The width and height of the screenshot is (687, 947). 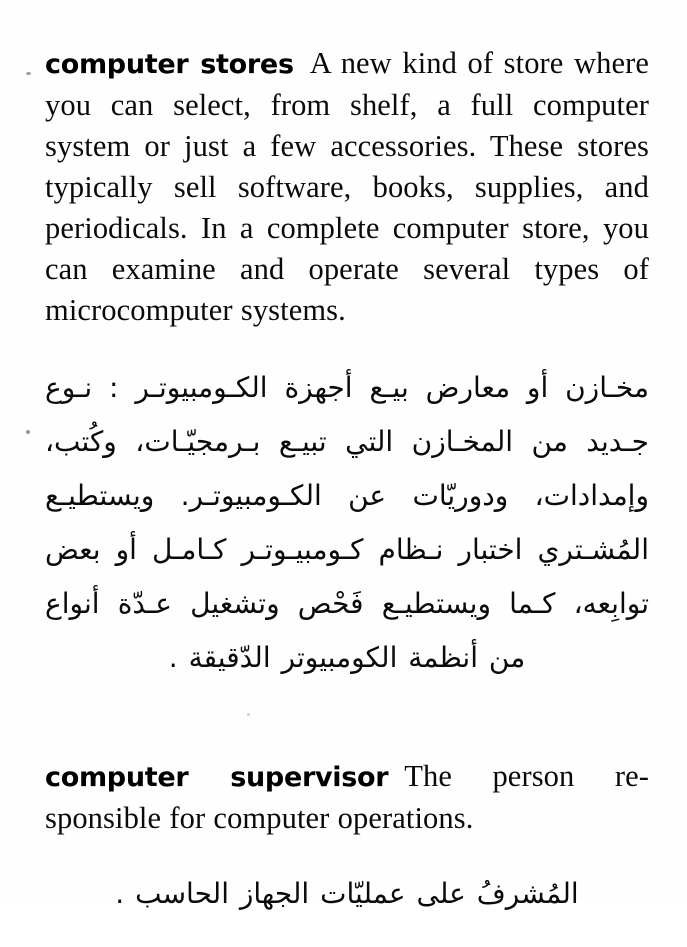 I want to click on definition-paragraph-arabic: المُشرفُ على عمليّات الجهاز الحاسب ., so click(x=347, y=893).